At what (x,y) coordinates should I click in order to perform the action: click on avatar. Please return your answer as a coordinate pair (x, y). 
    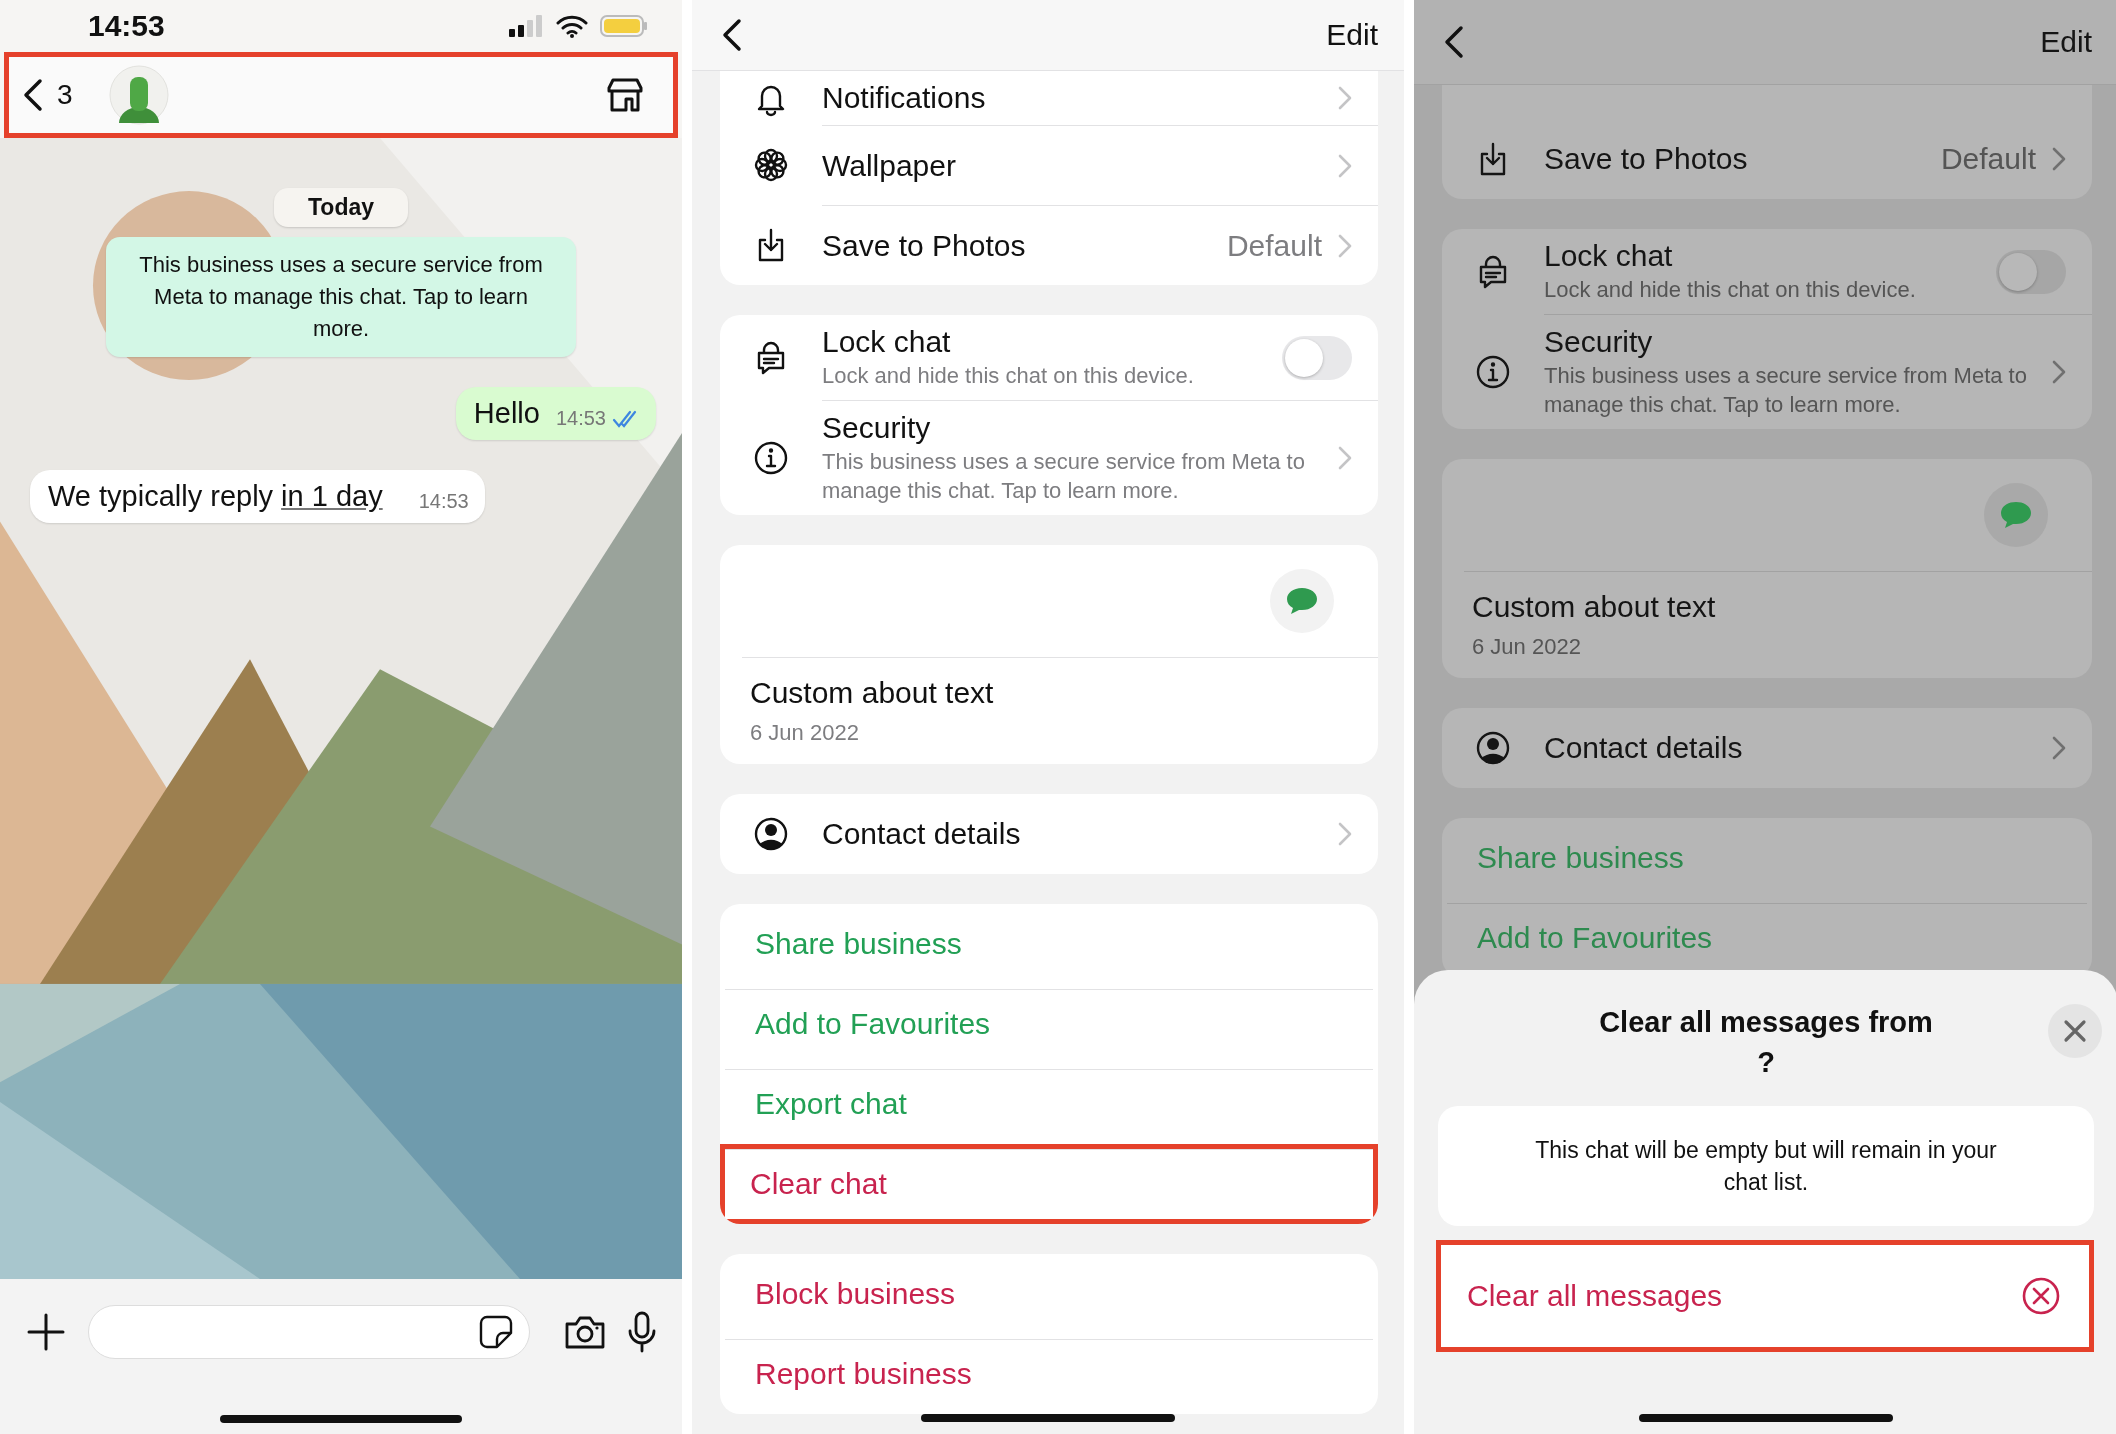
    Looking at the image, I should click on (138, 95).